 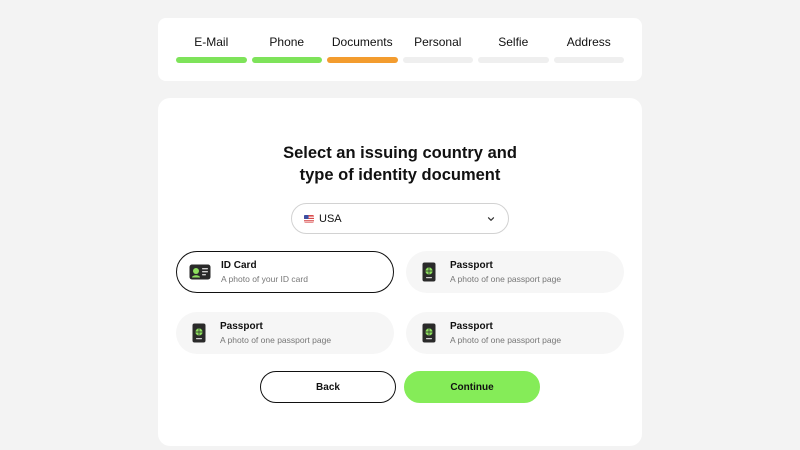 I want to click on back-button: Back, so click(x=328, y=387).